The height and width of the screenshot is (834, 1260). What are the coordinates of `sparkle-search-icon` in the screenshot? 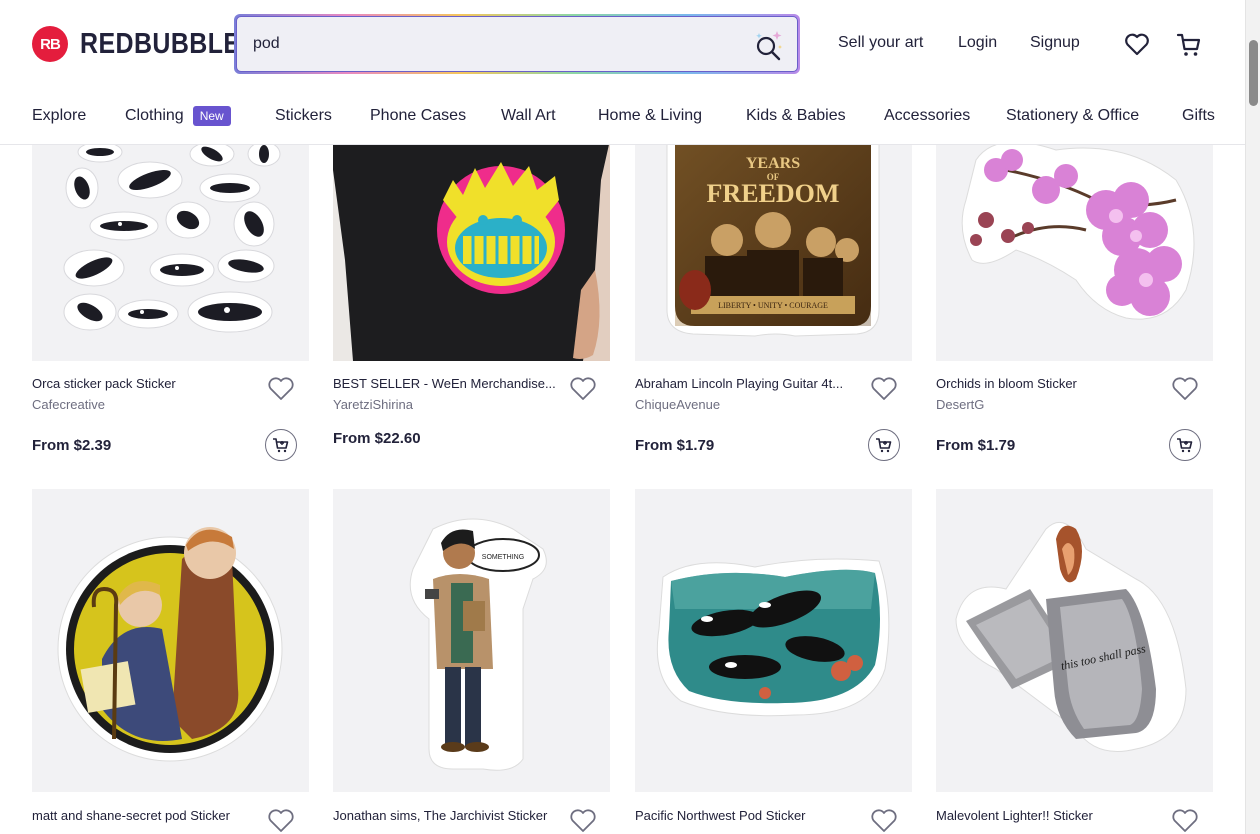 It's located at (768, 45).